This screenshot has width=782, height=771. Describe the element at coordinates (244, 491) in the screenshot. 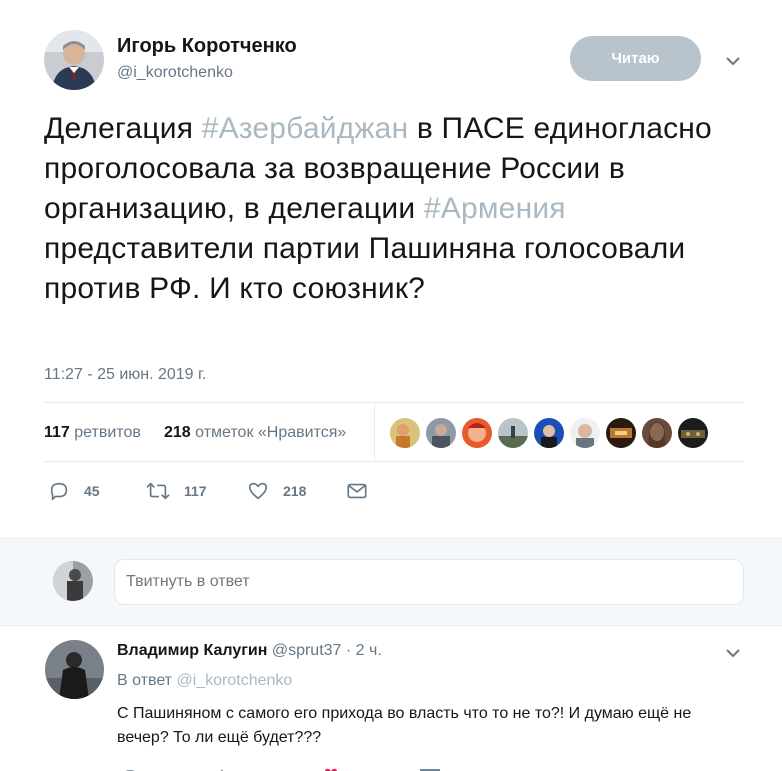

I see `tweet-actions: 45 117 218` at that location.